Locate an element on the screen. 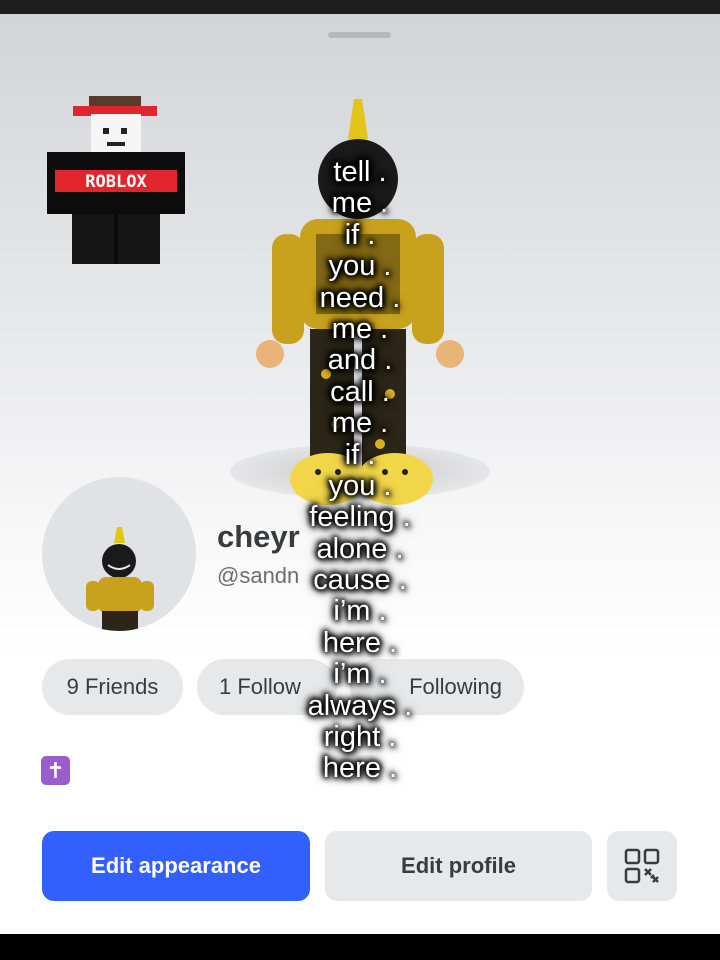 This screenshot has width=720, height=960. lyric-line: call . is located at coordinates (360, 391).